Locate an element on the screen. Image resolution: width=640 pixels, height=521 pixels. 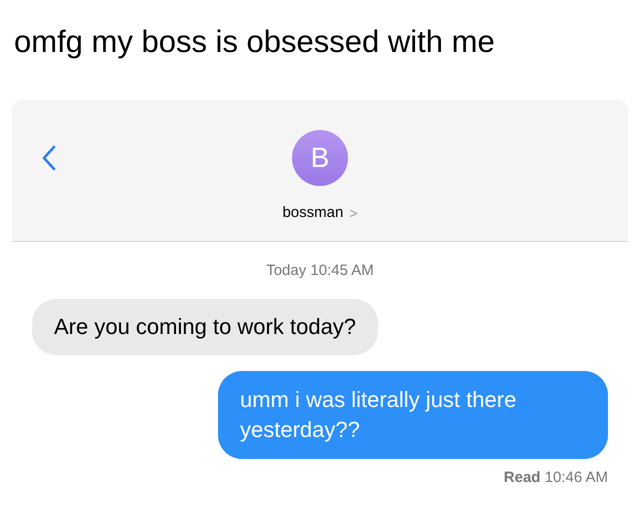
caption: omfg my boss is obsessed with me is located at coordinates (254, 42).